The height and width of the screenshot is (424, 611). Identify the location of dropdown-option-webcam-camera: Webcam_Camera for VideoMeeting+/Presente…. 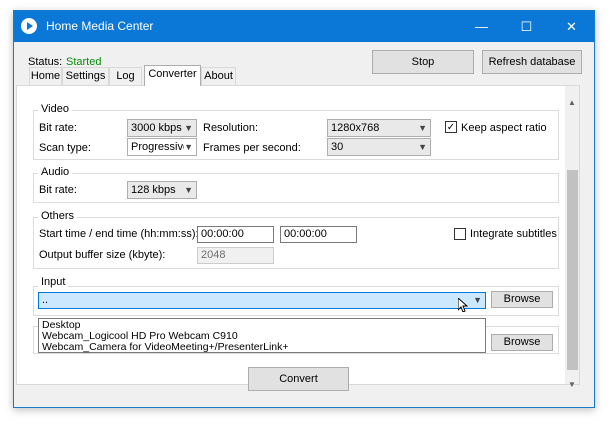
(165, 347).